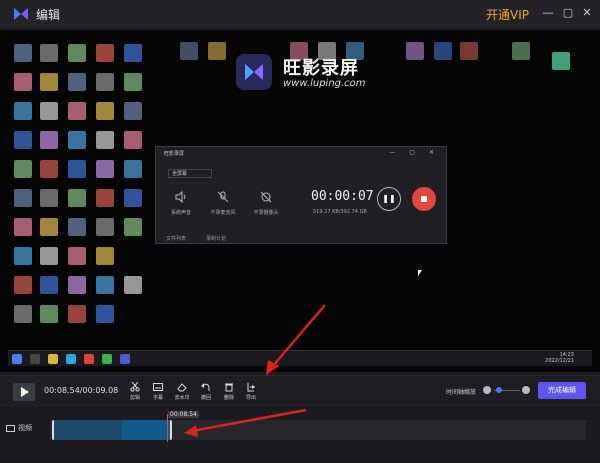  Describe the element at coordinates (19, 428) in the screenshot. I see `video-track-label: 视频` at that location.